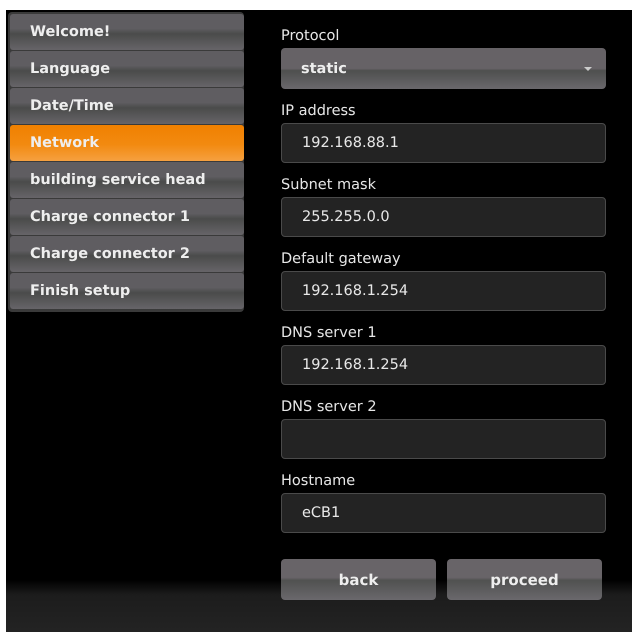  I want to click on back-button: back, so click(358, 579).